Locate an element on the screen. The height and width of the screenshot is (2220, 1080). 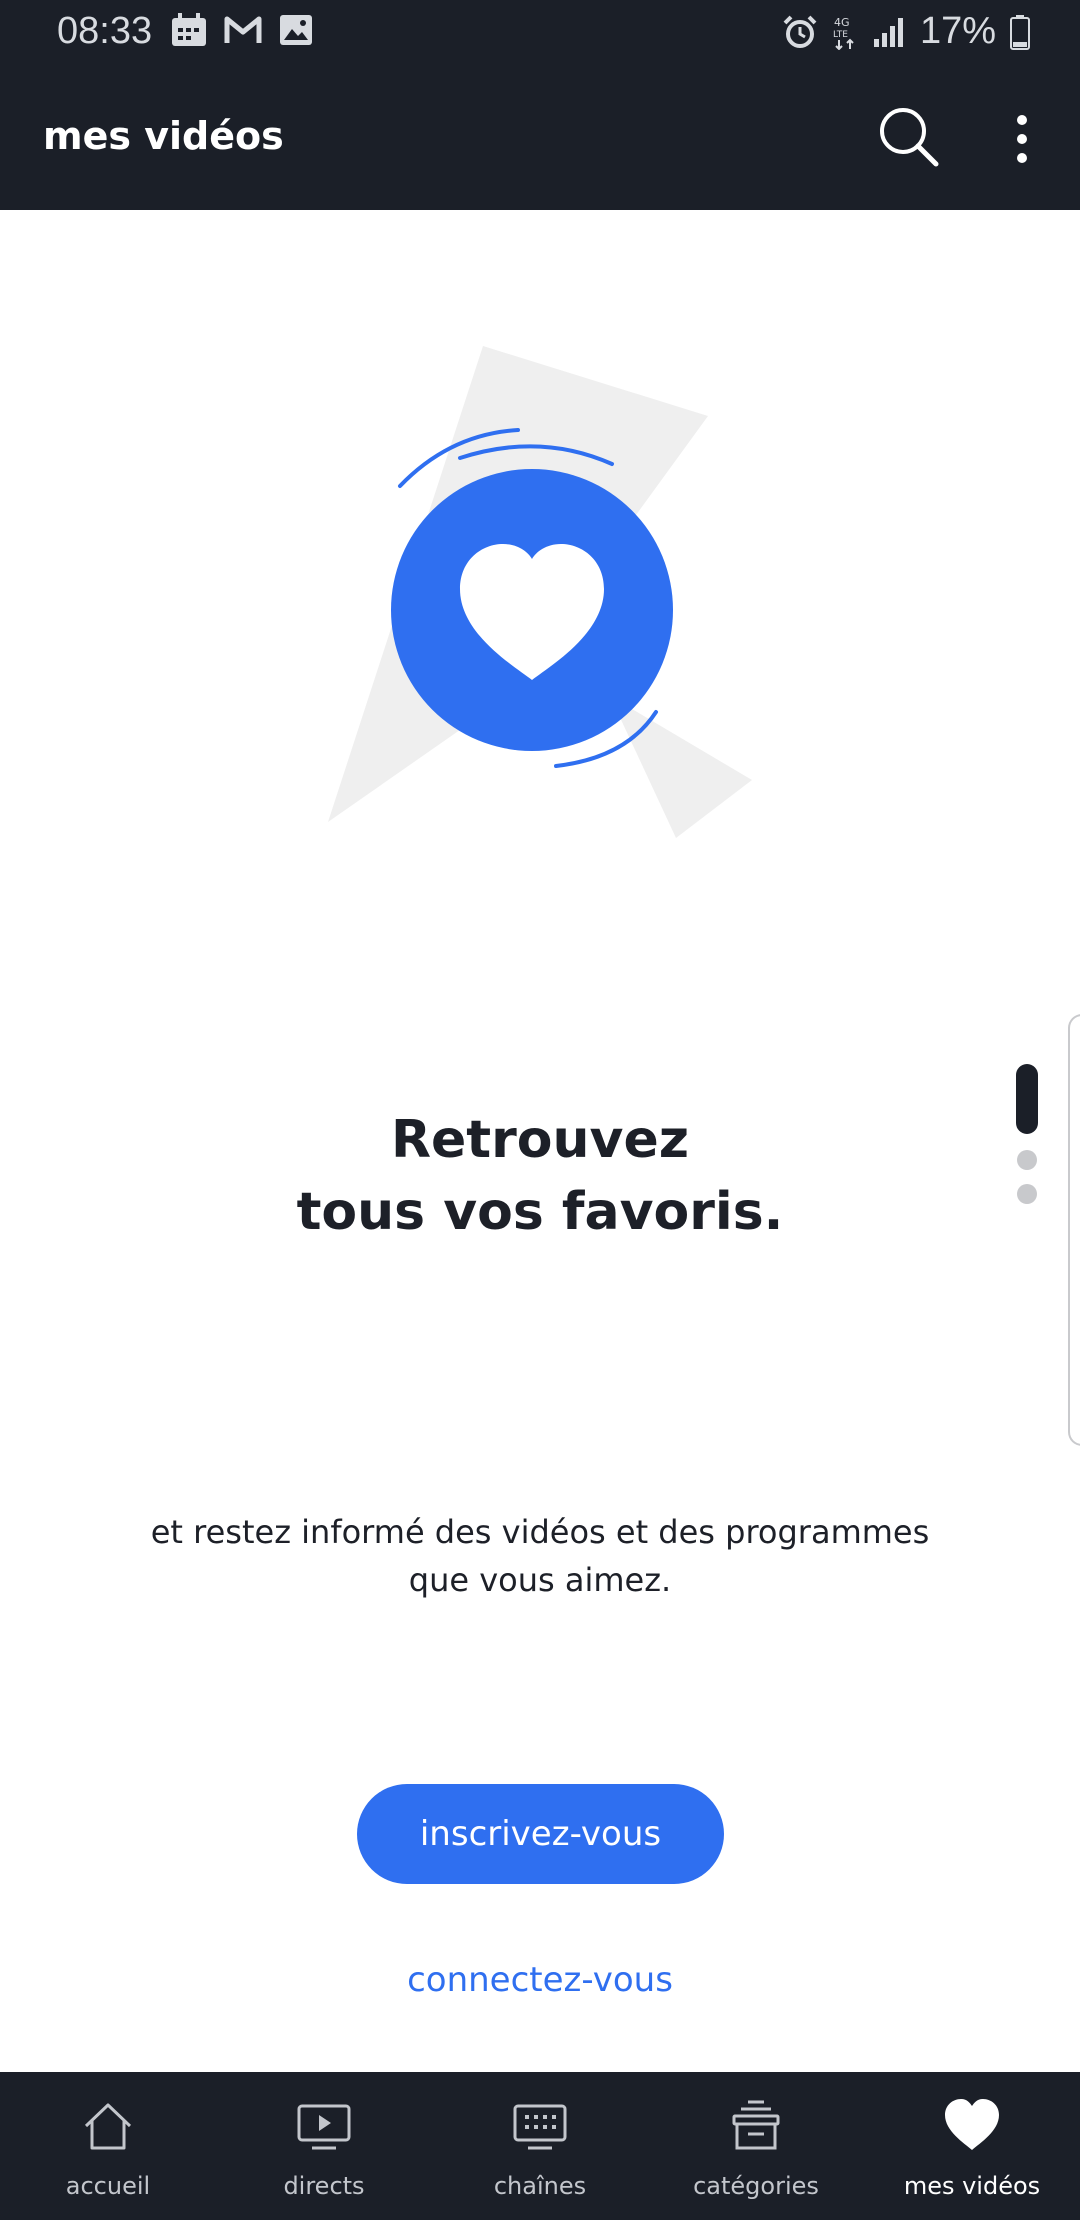
page-title: mes vidéos is located at coordinates (163, 136).